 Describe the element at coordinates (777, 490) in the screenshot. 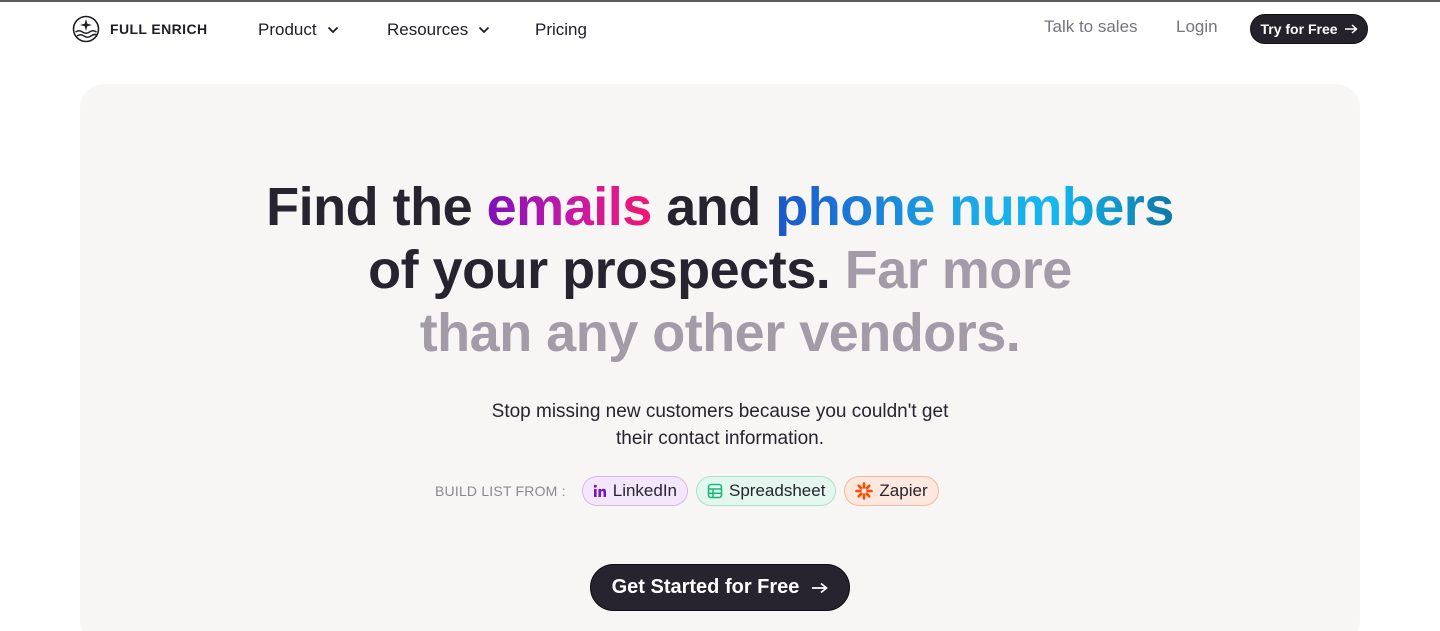

I see `spreadsheet-label: Spreadsheet` at that location.